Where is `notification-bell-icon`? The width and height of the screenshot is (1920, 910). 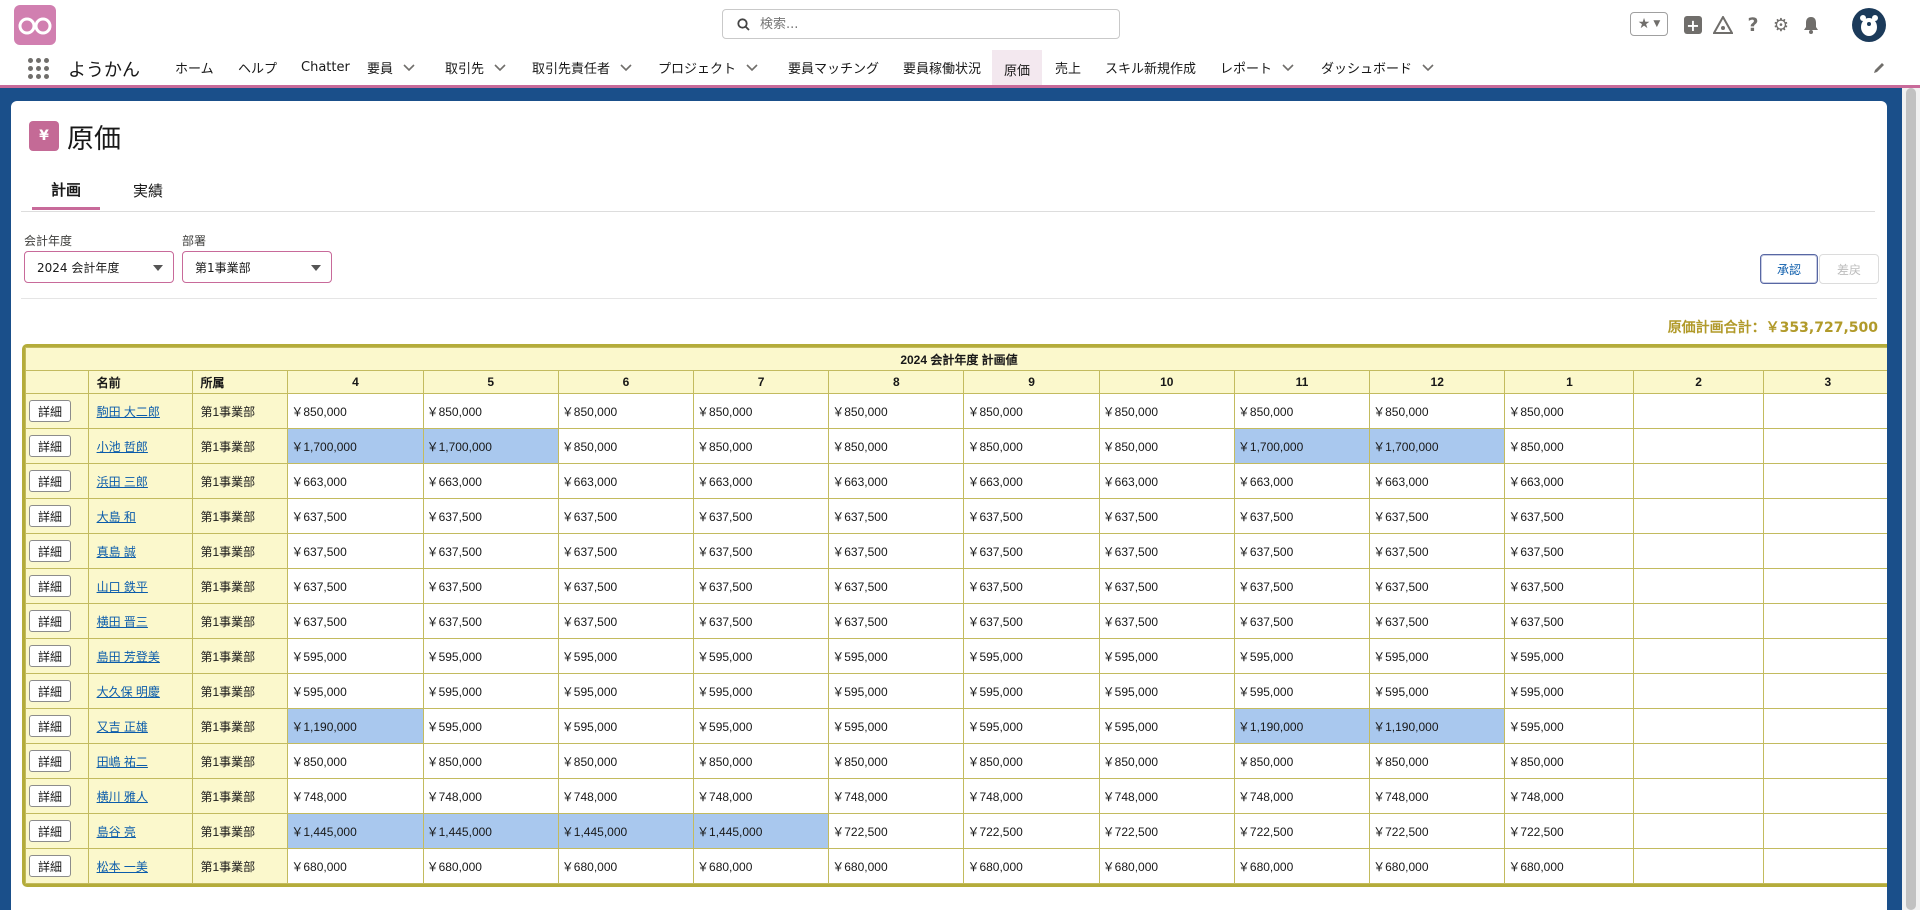
notification-bell-icon is located at coordinates (1811, 25).